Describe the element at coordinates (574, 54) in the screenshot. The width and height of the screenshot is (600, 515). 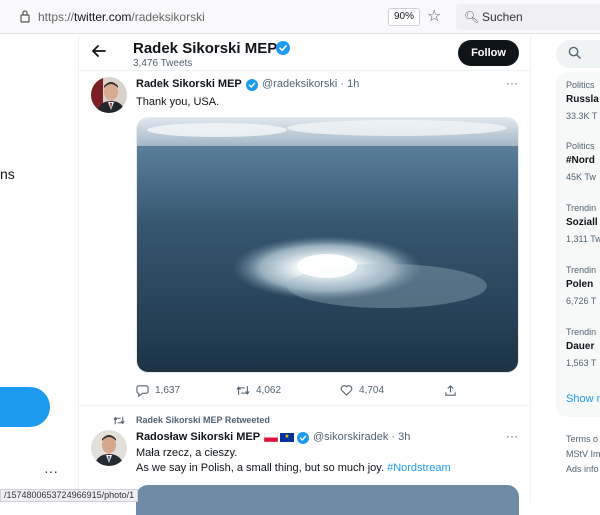
I see `search-icon` at that location.